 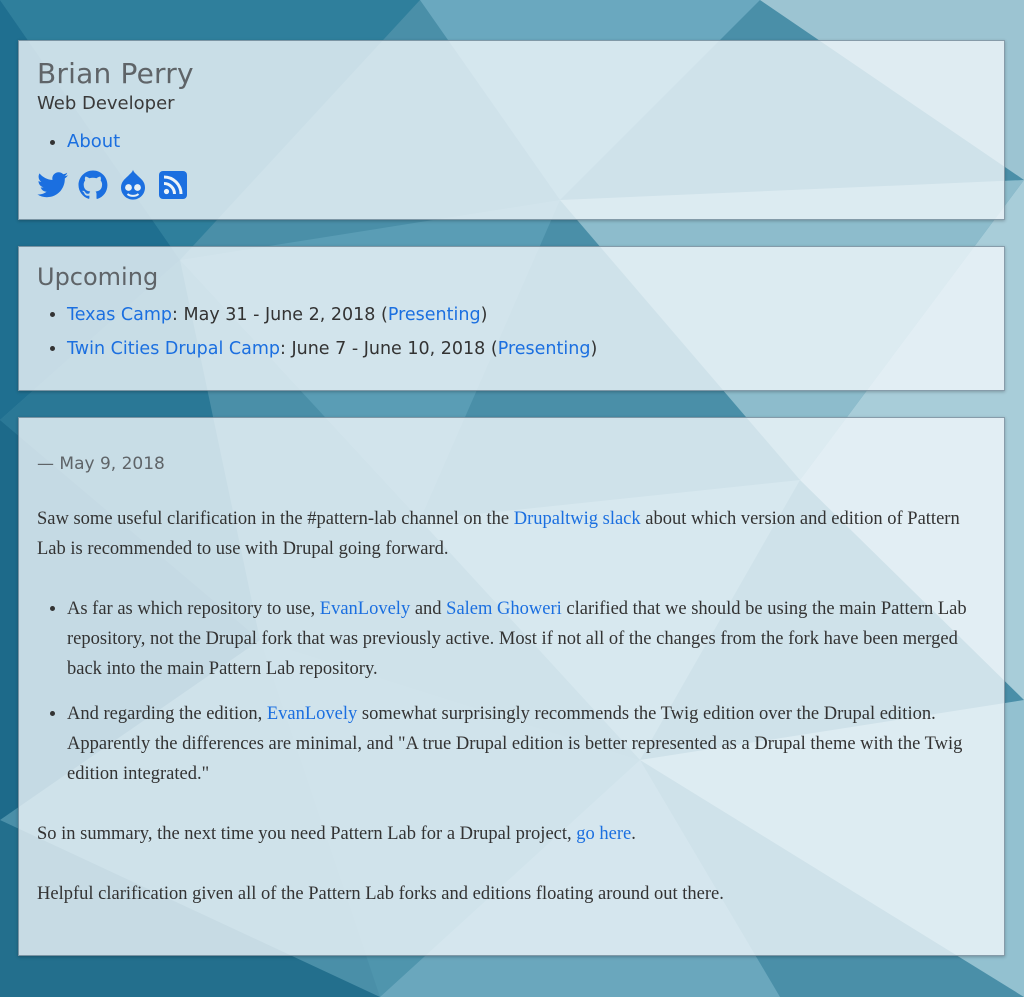 What do you see at coordinates (133, 185) in the screenshot?
I see `drupal-icon` at bounding box center [133, 185].